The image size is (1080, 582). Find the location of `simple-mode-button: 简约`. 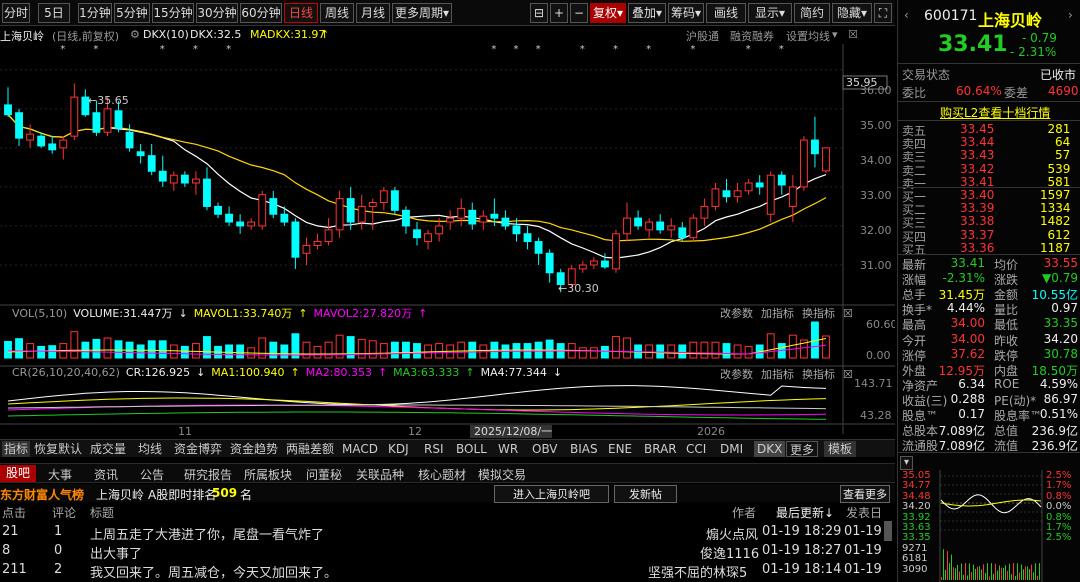

simple-mode-button: 简约 is located at coordinates (812, 13).